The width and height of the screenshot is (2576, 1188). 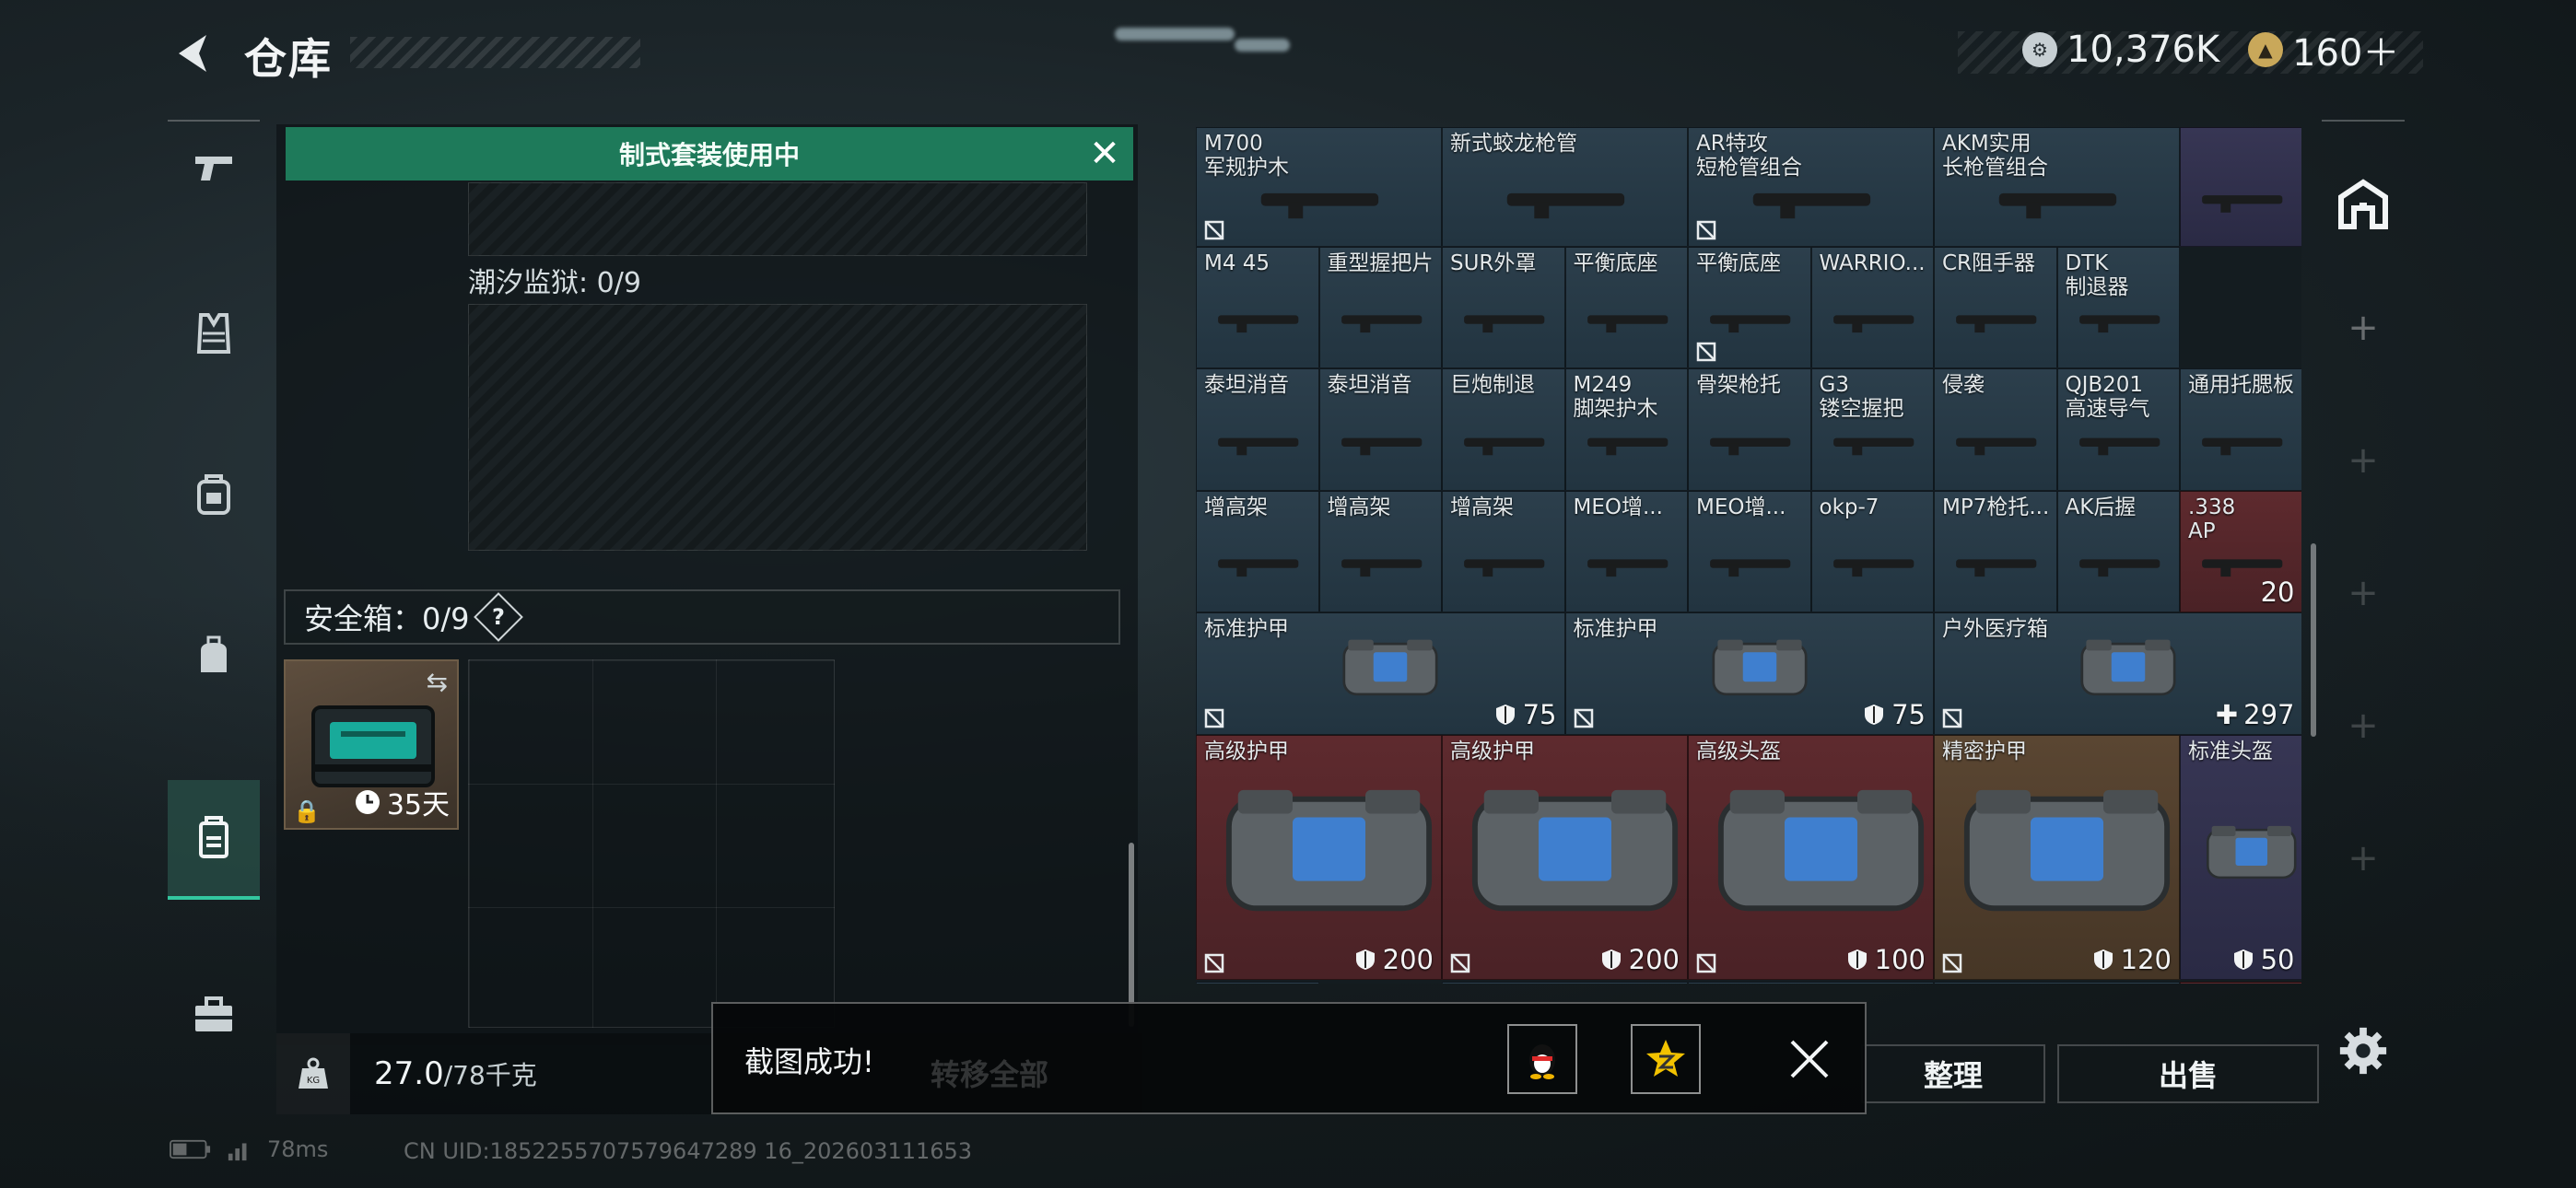 What do you see at coordinates (1811, 857) in the screenshot?
I see `inventory-item: 高级头盔 100` at bounding box center [1811, 857].